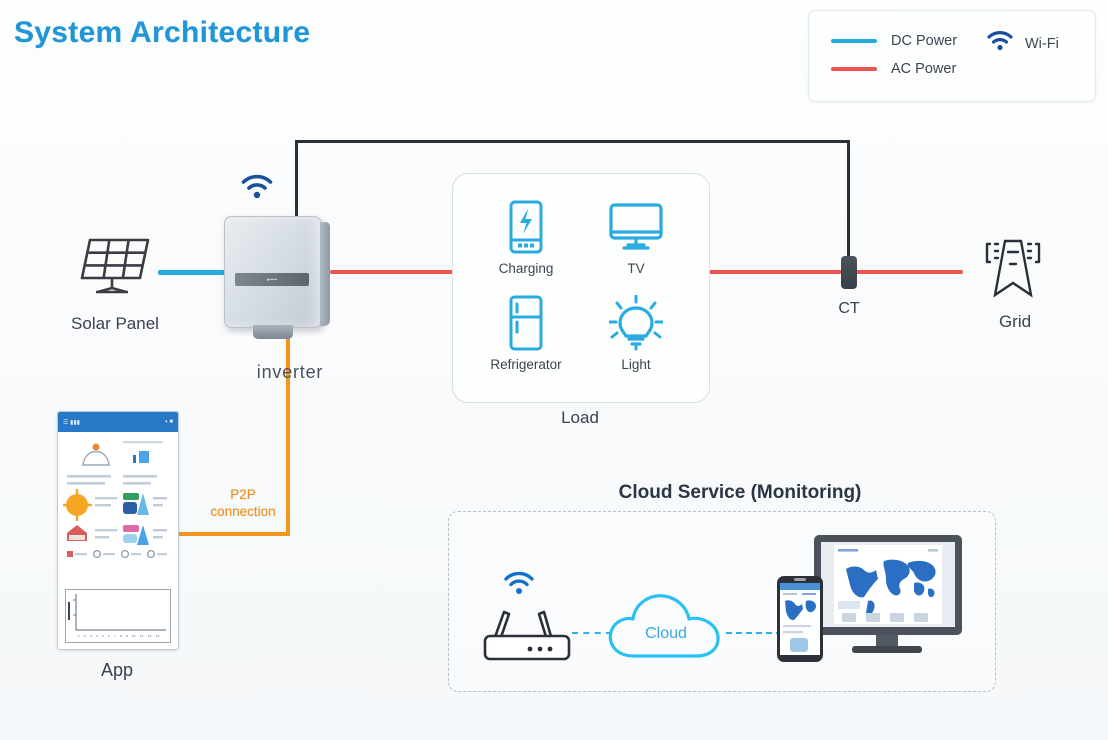 The width and height of the screenshot is (1108, 740). Describe the element at coordinates (526, 227) in the screenshot. I see `phone-charging-icon` at that location.